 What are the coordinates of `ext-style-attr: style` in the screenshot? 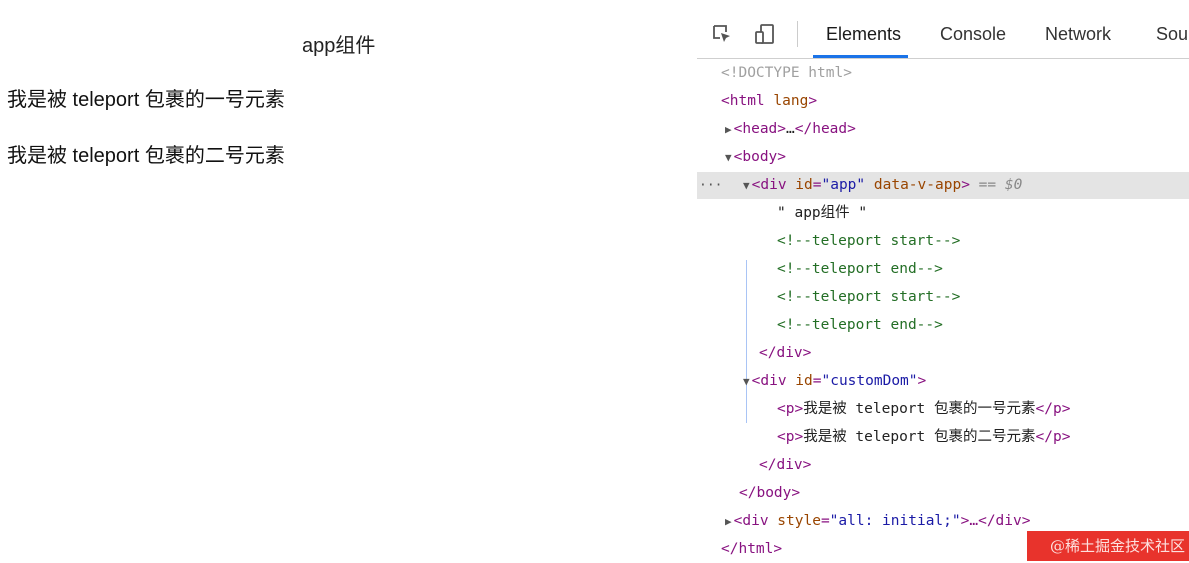 It's located at (799, 521).